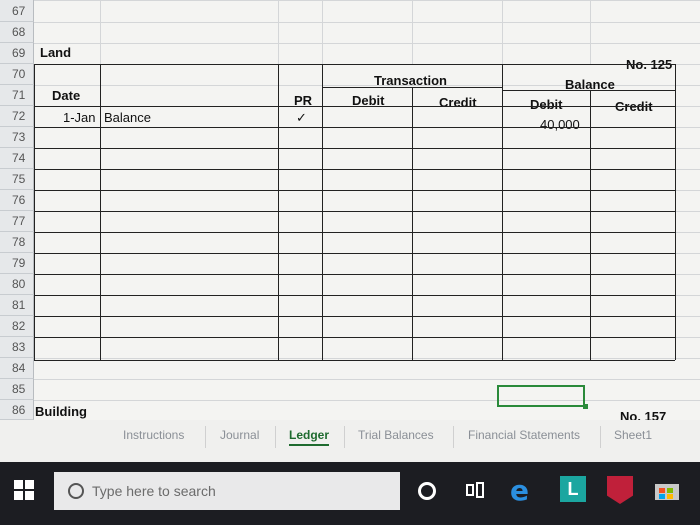  I want to click on row-header-86: 86, so click(17, 410).